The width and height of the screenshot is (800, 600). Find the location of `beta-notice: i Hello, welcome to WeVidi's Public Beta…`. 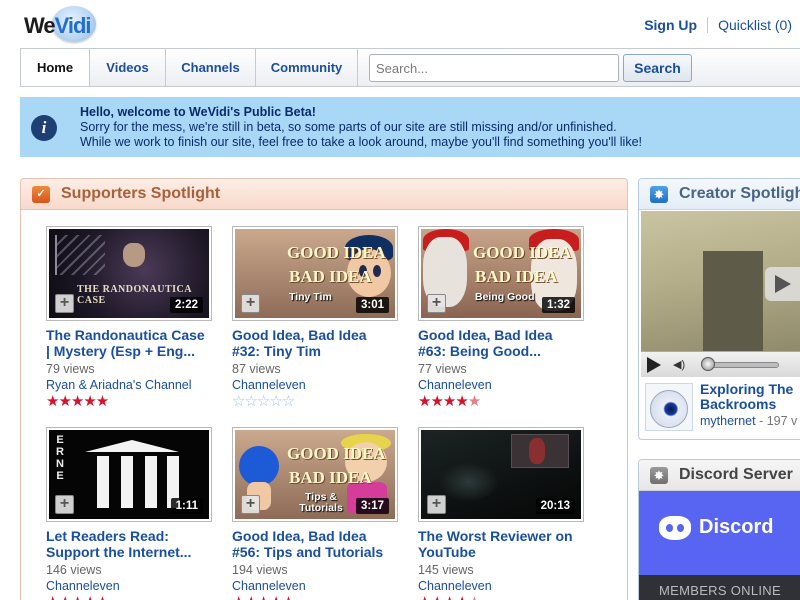

beta-notice: i Hello, welcome to WeVidi's Public Beta… is located at coordinates (410, 127).